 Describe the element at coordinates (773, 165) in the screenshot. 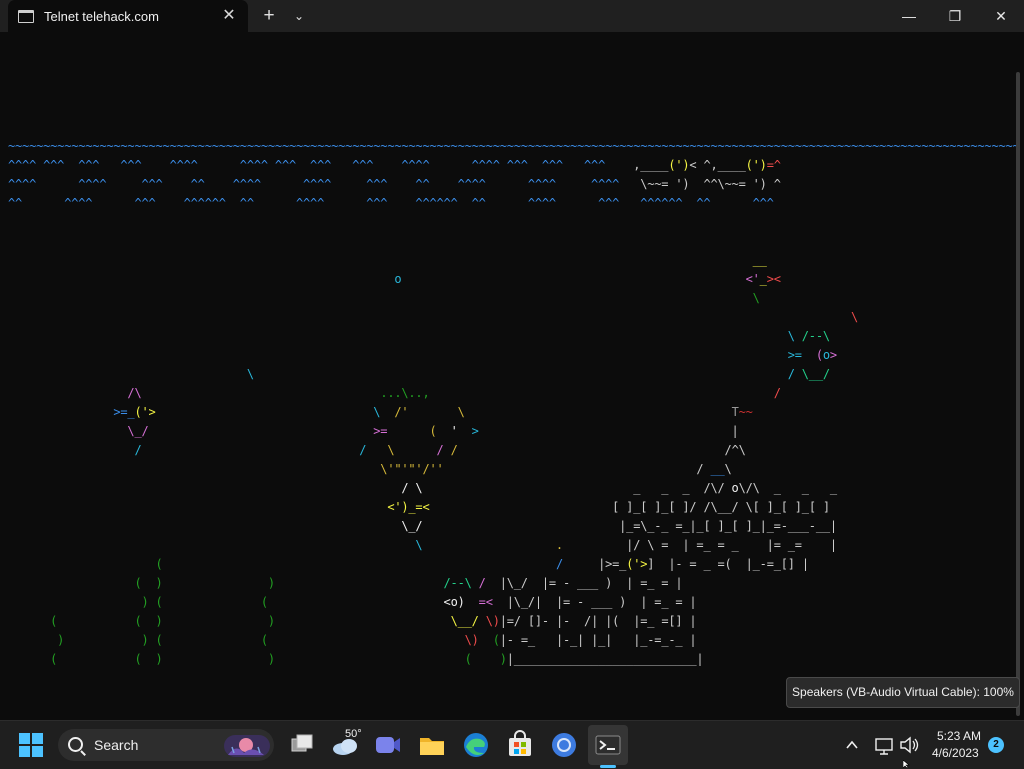

I see `terminal-text-segment: =^` at that location.